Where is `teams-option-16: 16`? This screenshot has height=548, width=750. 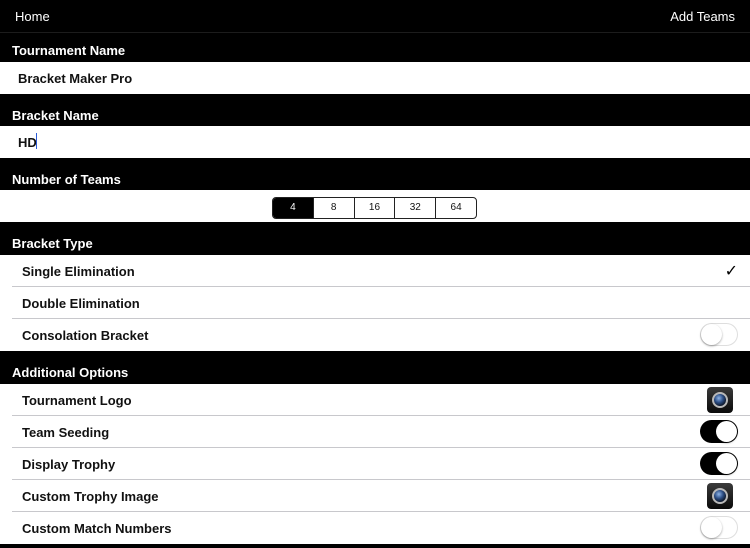
teams-option-16: 16 is located at coordinates (374, 208).